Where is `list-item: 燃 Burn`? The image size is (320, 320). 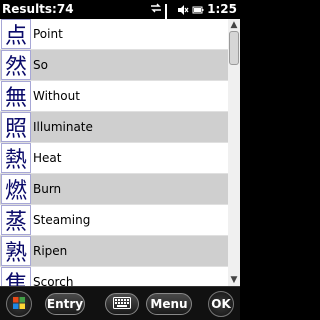 list-item: 燃 Burn is located at coordinates (114, 189).